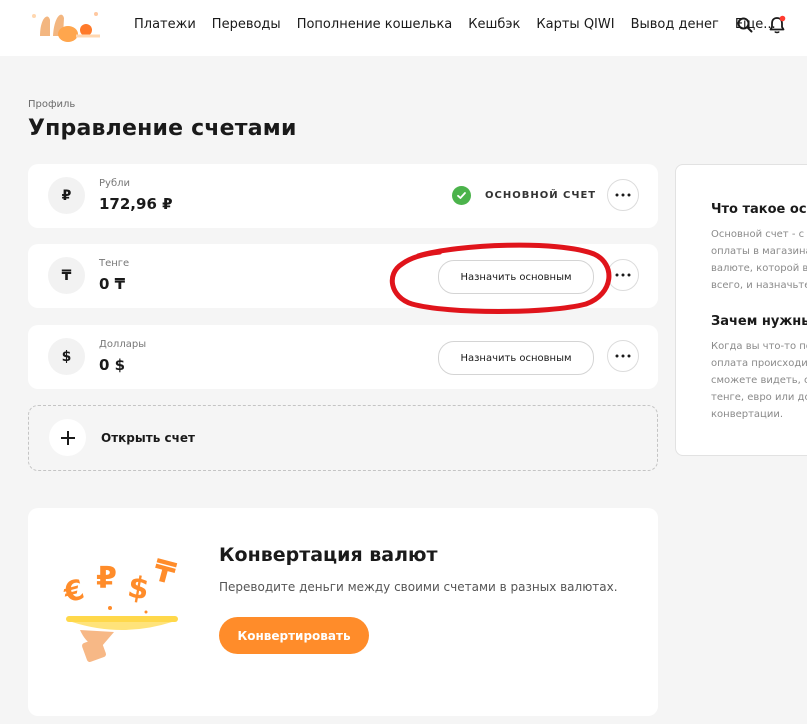 The width and height of the screenshot is (807, 724). Describe the element at coordinates (66, 356) in the screenshot. I see `dollar-icon: $` at that location.